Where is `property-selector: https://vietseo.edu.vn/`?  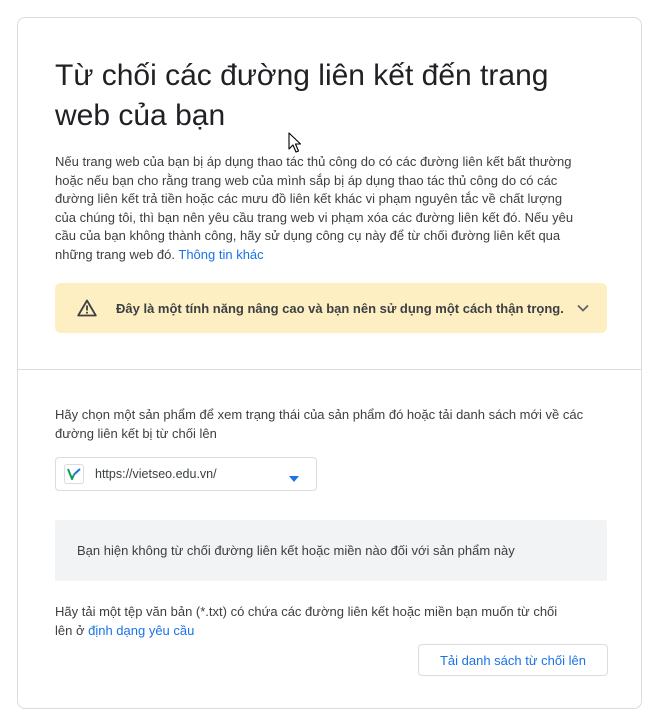
property-selector: https://vietseo.edu.vn/ is located at coordinates (186, 474).